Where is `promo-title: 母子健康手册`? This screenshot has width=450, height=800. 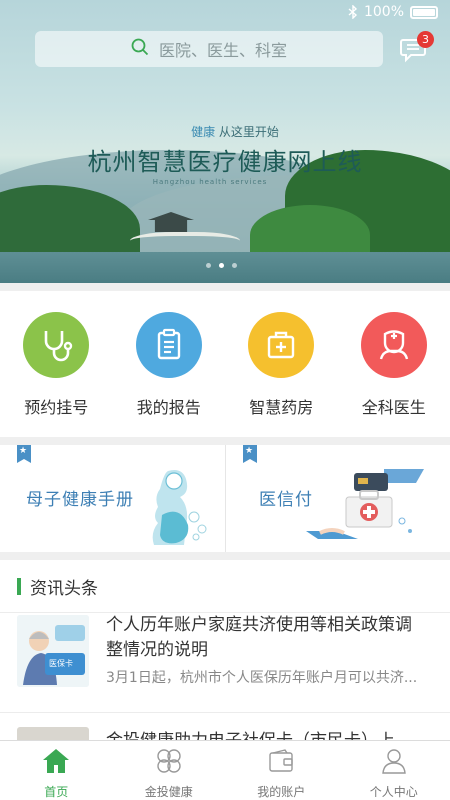 promo-title: 母子健康手册 is located at coordinates (80, 500).